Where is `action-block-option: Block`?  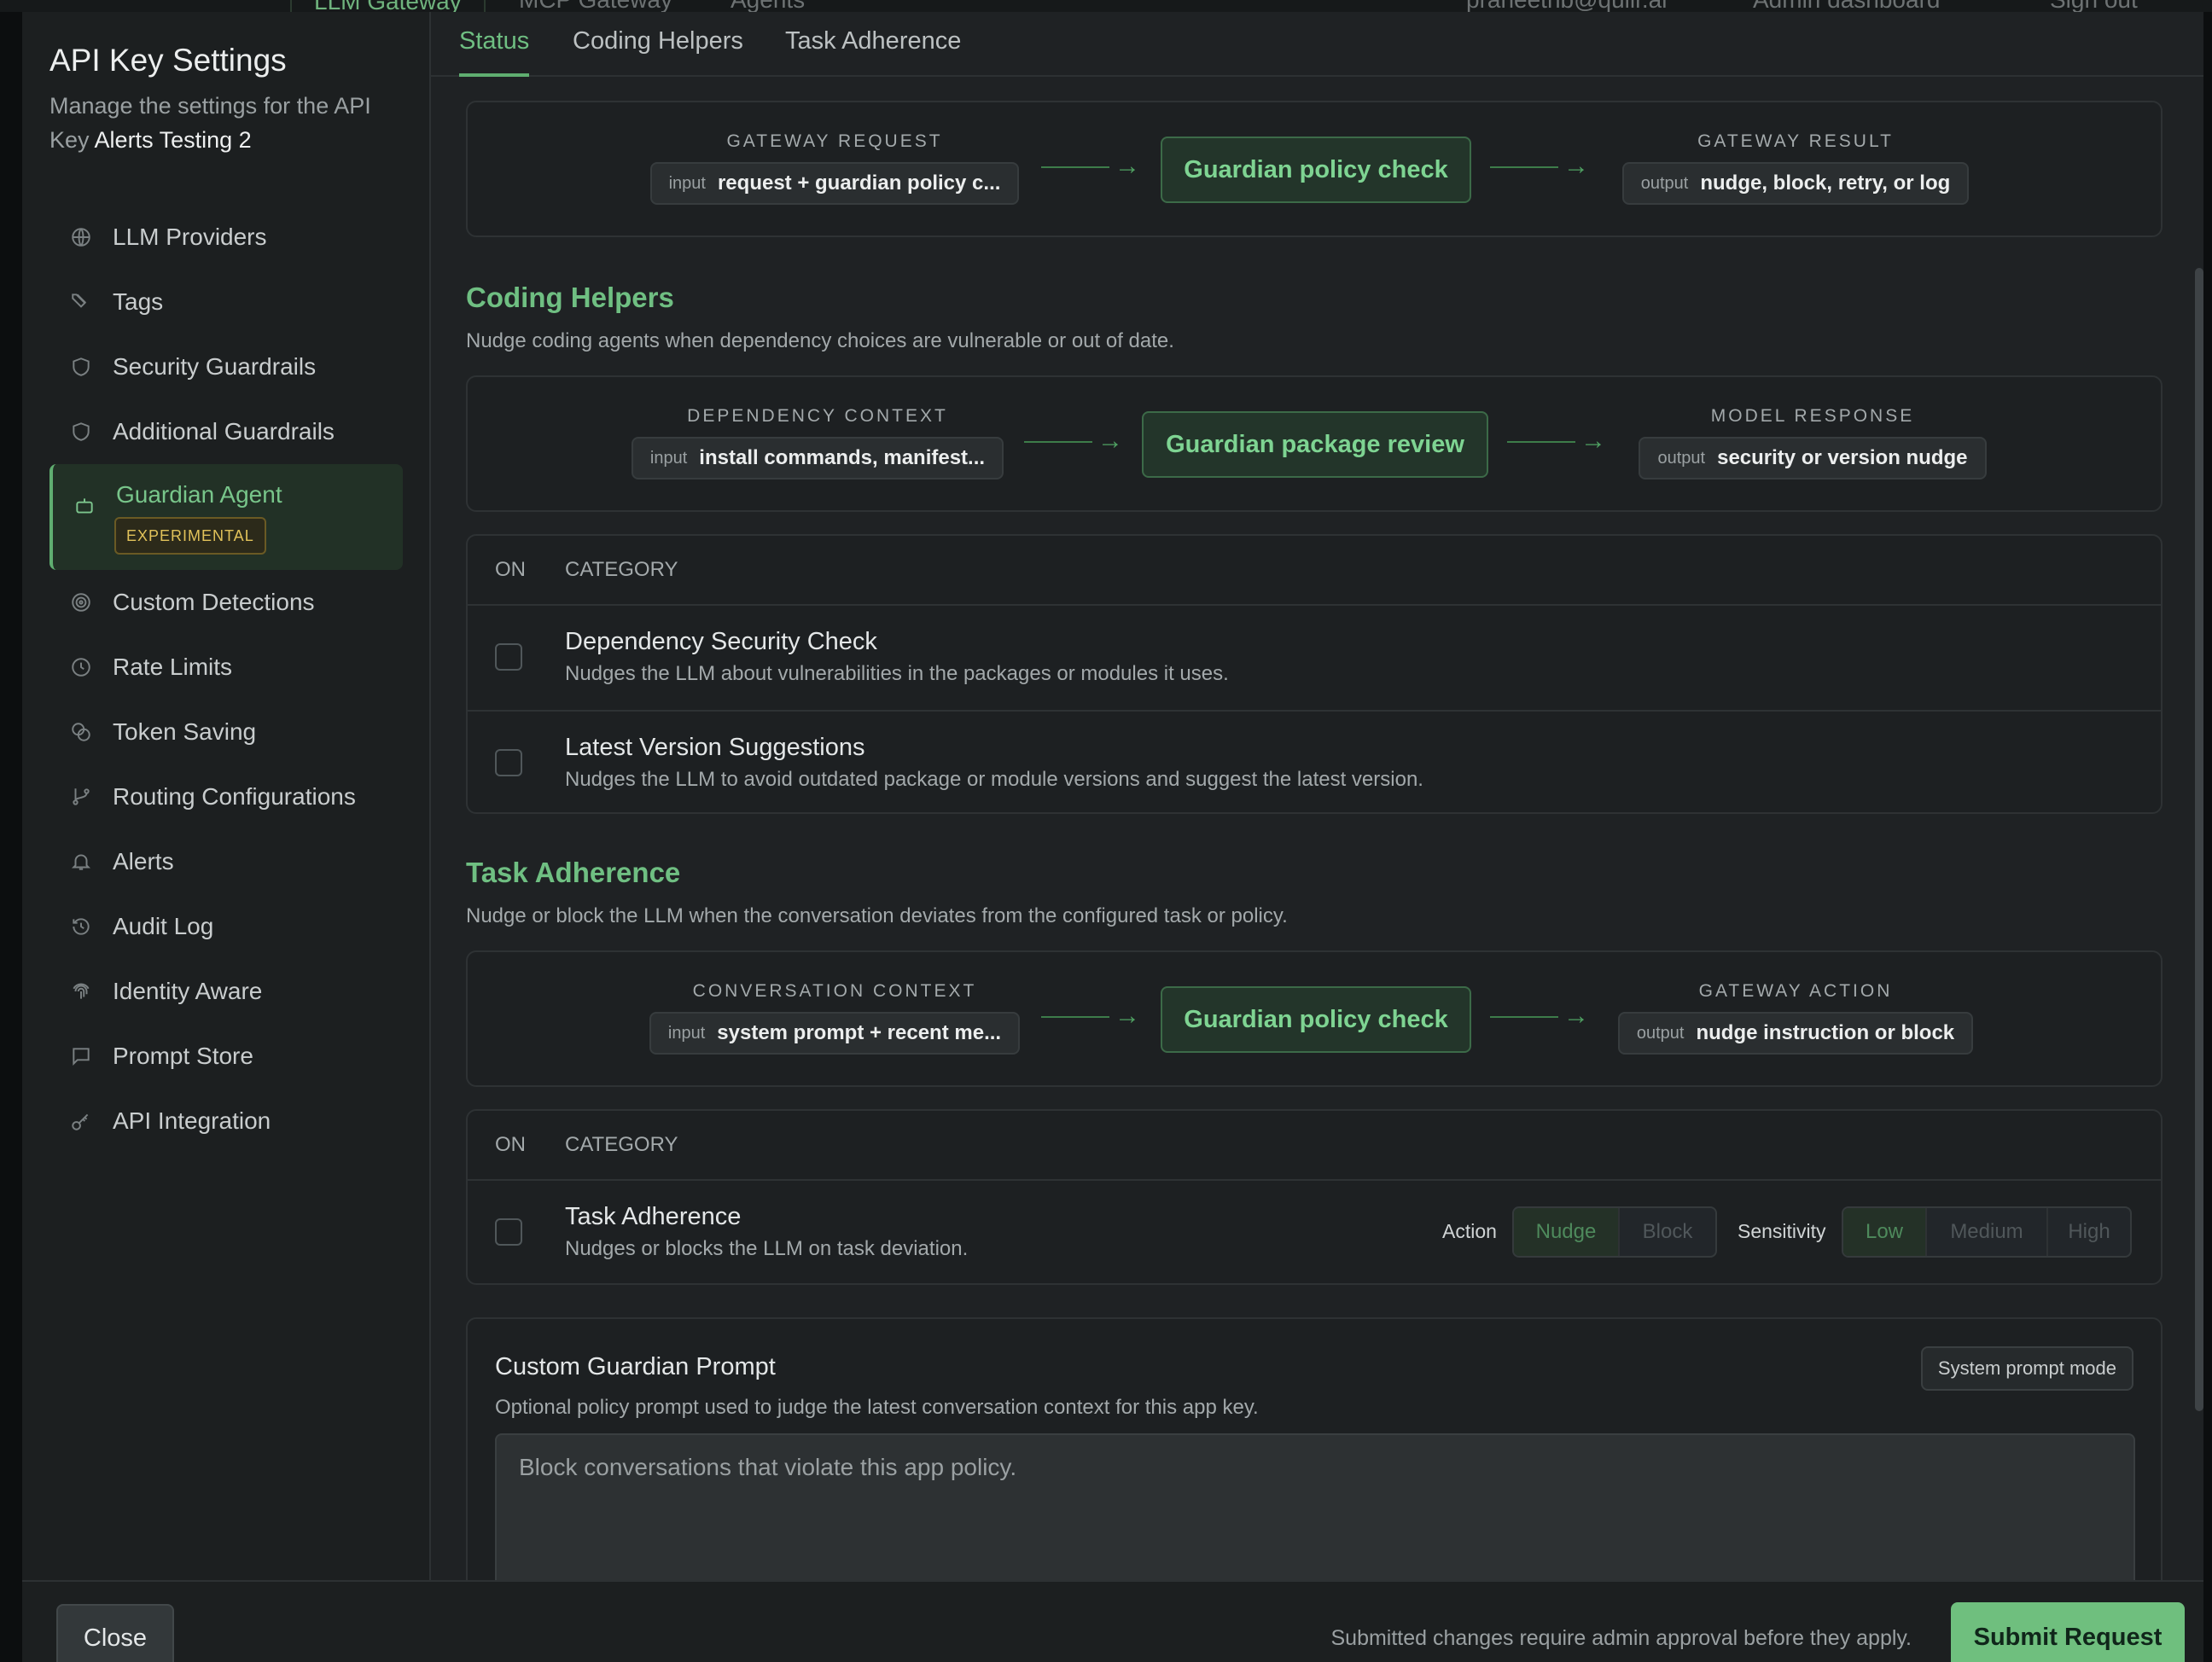
action-block-option: Block is located at coordinates (1666, 1232).